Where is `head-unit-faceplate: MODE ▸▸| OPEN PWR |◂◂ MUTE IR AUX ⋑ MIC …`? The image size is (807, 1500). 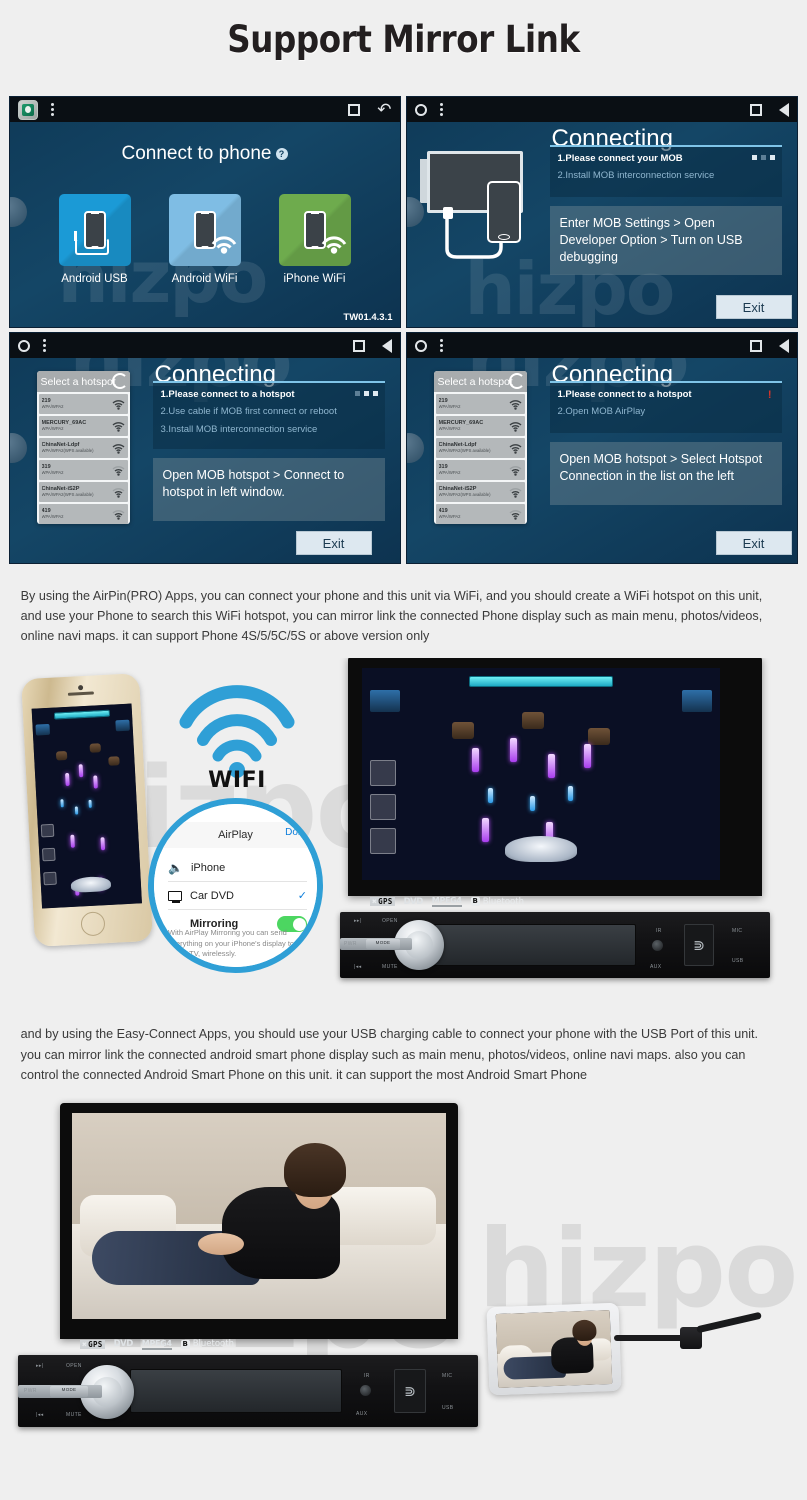
head-unit-faceplate: MODE ▸▸| OPEN PWR |◂◂ MUTE IR AUX ⋑ MIC … is located at coordinates (248, 1390).